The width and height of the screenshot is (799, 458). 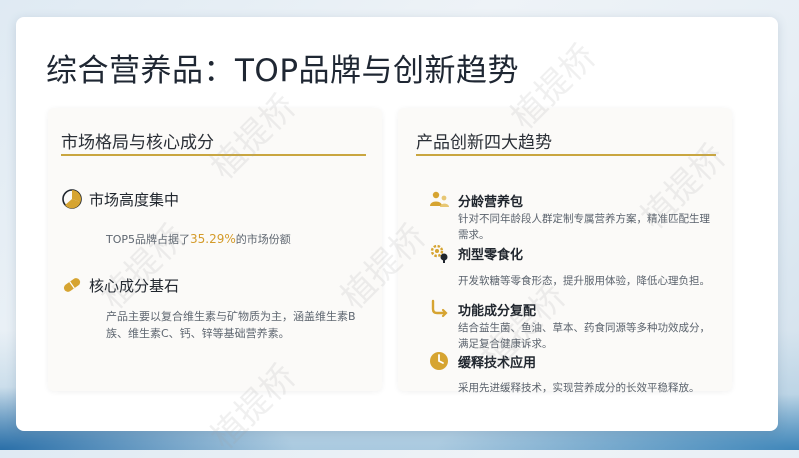 I want to click on trend-label: 剂型零食化, so click(x=491, y=255).